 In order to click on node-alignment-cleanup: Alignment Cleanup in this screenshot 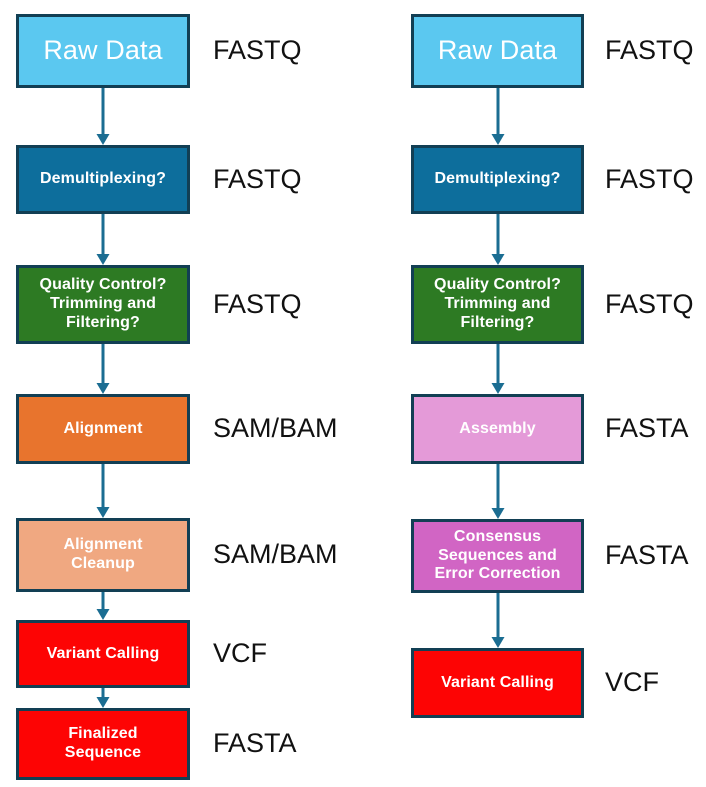, I will do `click(103, 555)`.